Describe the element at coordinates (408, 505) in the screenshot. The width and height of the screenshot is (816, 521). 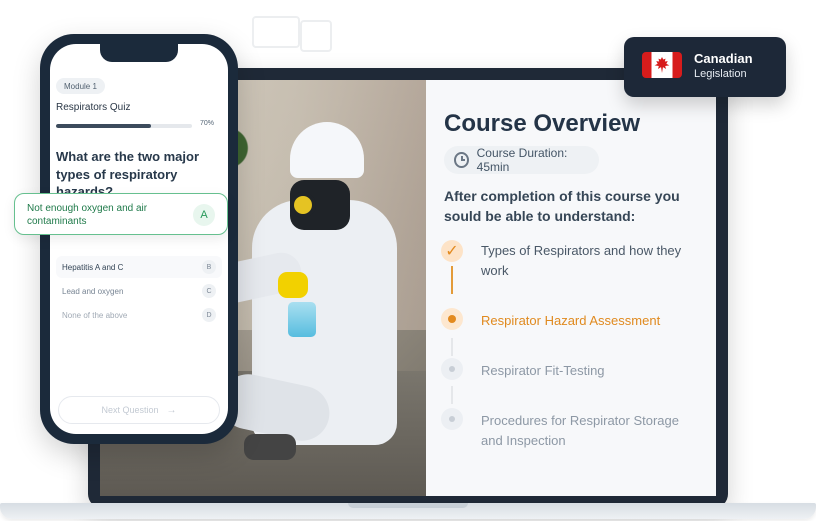
I see `laptop-notch` at that location.